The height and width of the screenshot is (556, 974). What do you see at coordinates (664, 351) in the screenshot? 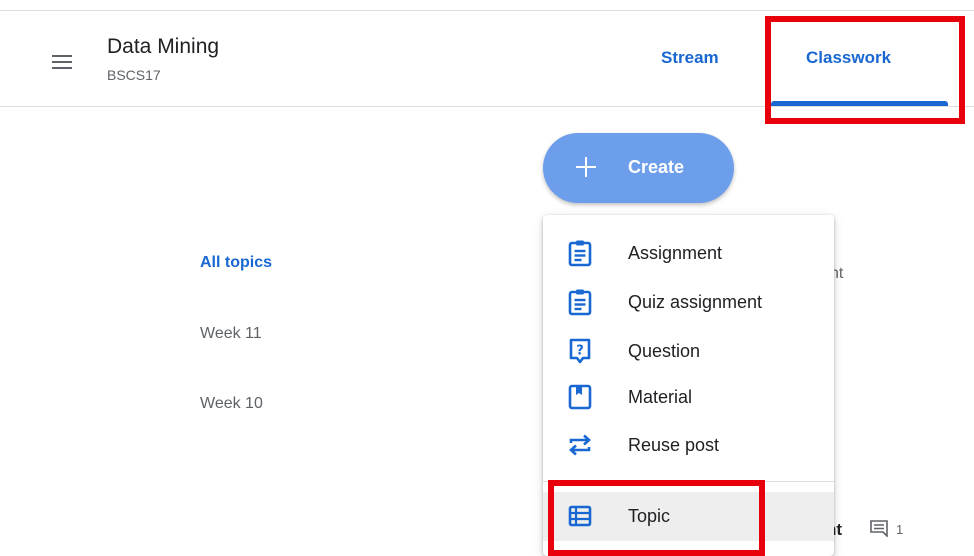
I see `menu-item-label: Question` at bounding box center [664, 351].